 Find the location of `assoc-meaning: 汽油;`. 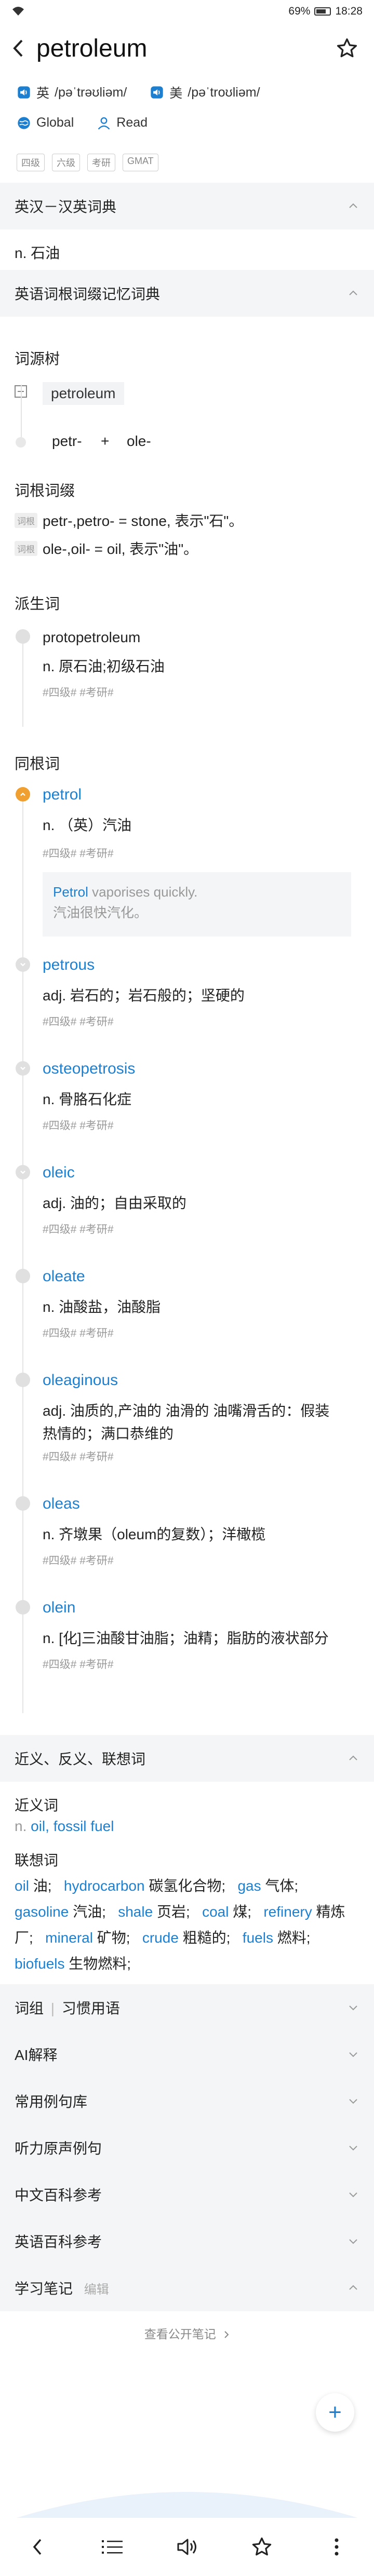

assoc-meaning: 汽油; is located at coordinates (89, 1912).